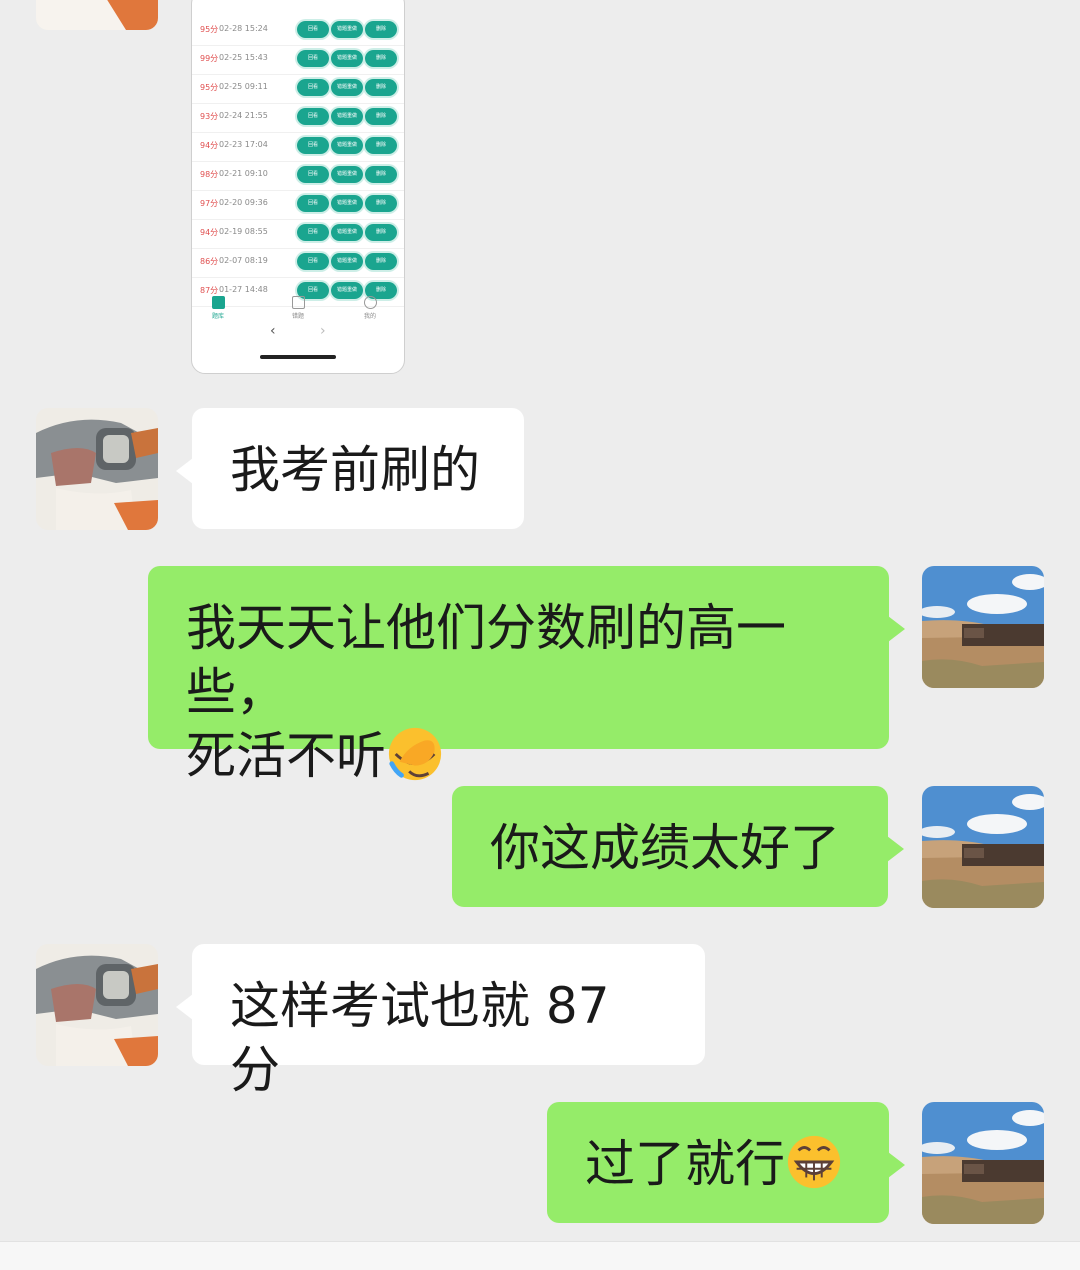  Describe the element at coordinates (243, 173) in the screenshot. I see `record-time: 02-21 09:10` at that location.